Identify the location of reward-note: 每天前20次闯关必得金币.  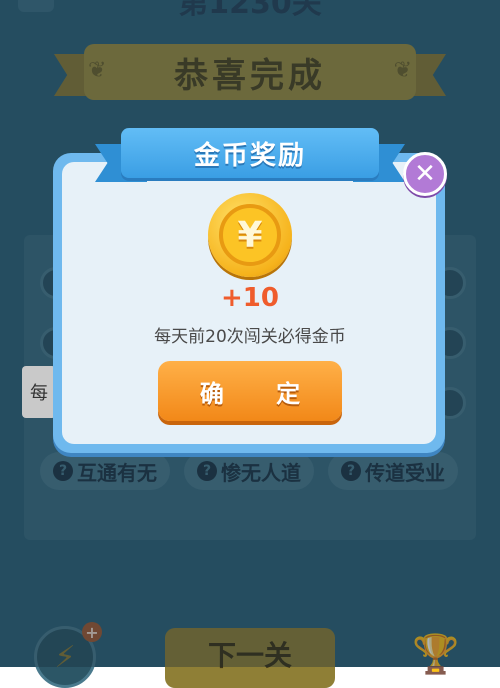
(250, 337).